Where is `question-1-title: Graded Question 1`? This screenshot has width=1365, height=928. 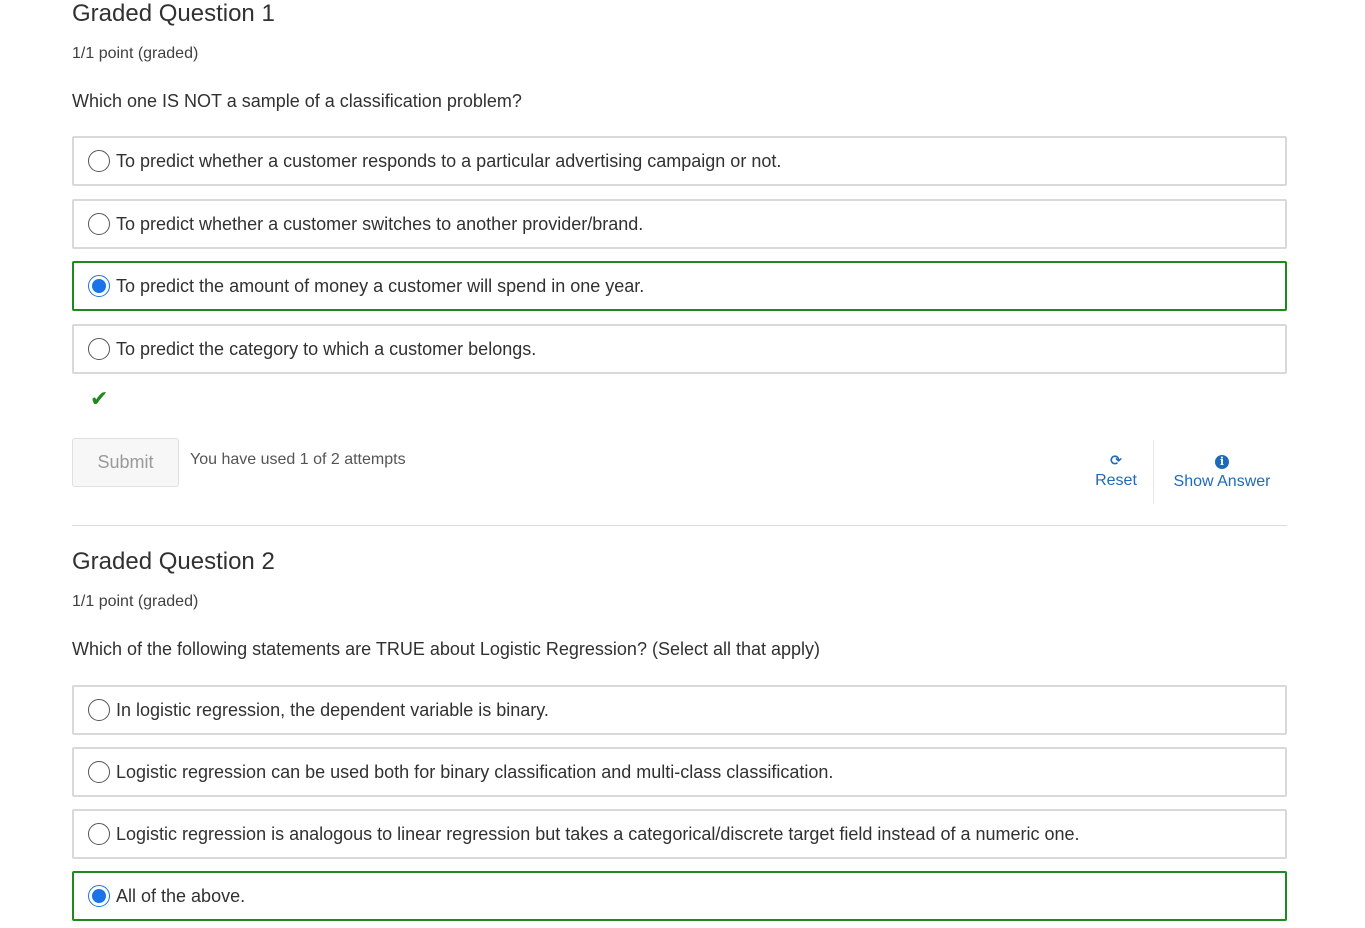
question-1-title: Graded Question 1 is located at coordinates (173, 13).